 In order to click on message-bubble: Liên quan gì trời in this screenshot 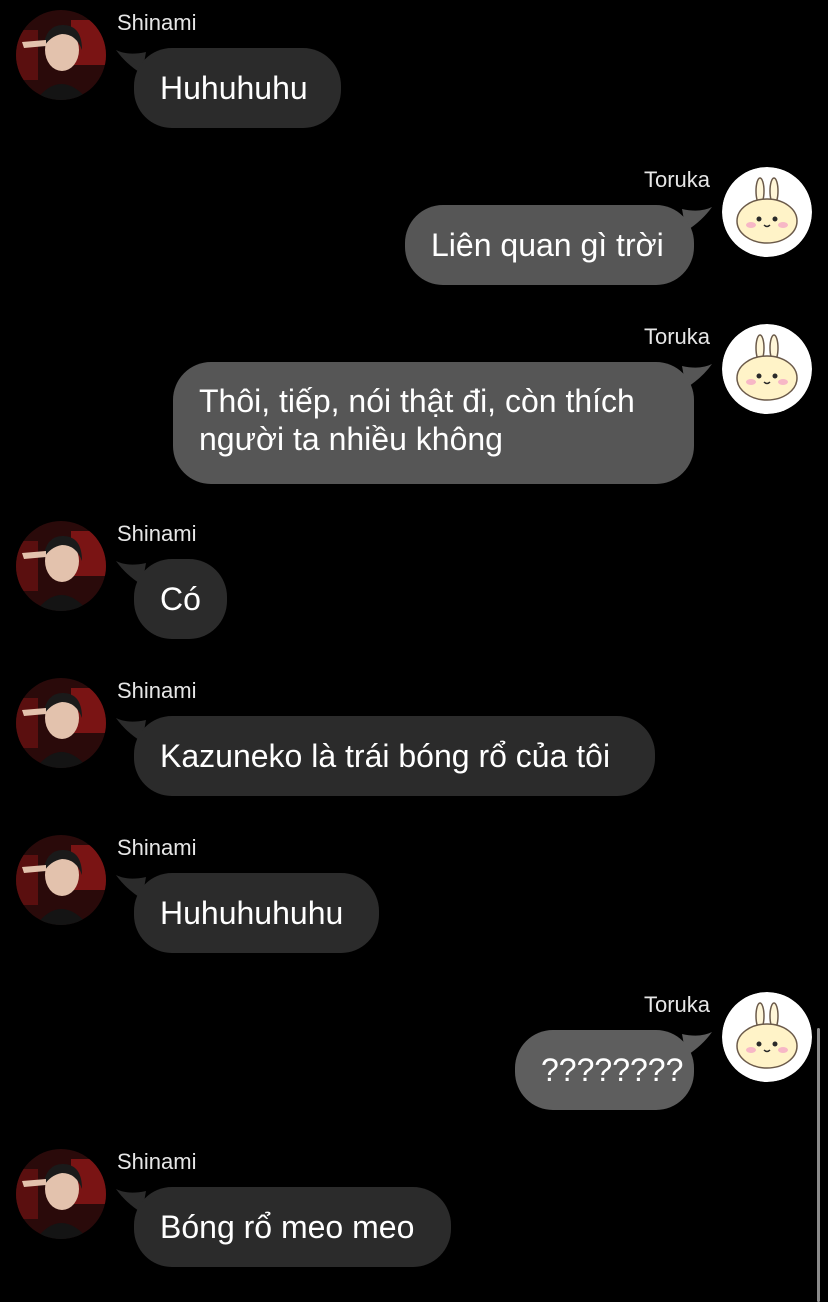, I will do `click(549, 245)`.